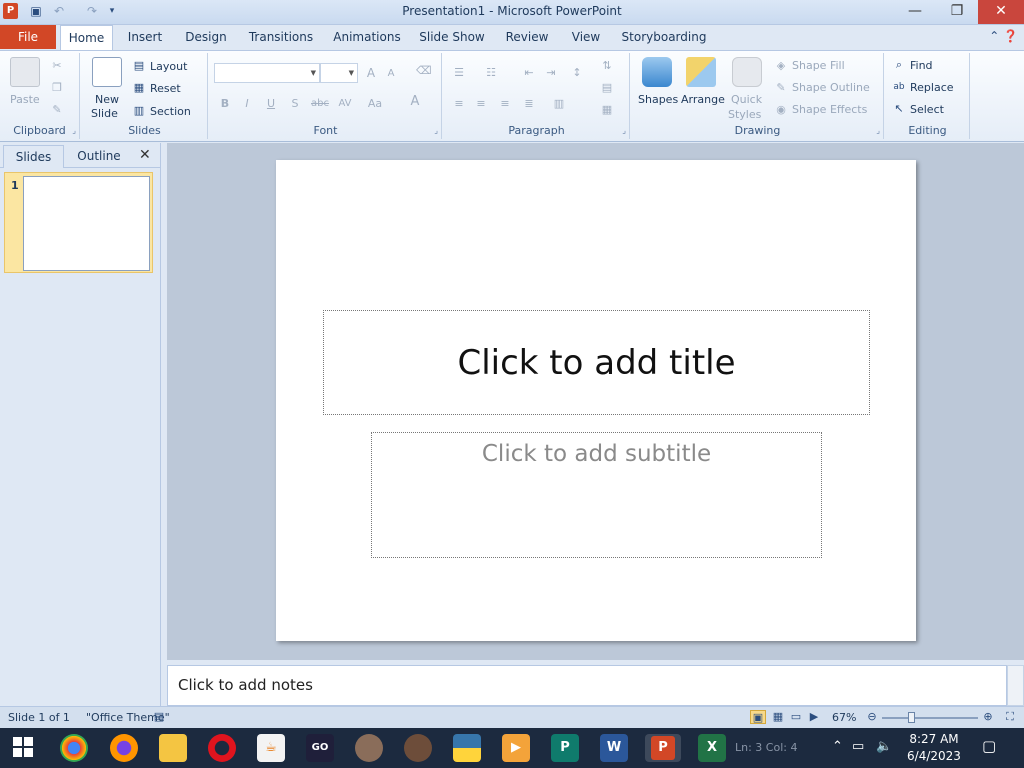 This screenshot has height=768, width=1024. I want to click on numbering-icon: ☷, so click(491, 73).